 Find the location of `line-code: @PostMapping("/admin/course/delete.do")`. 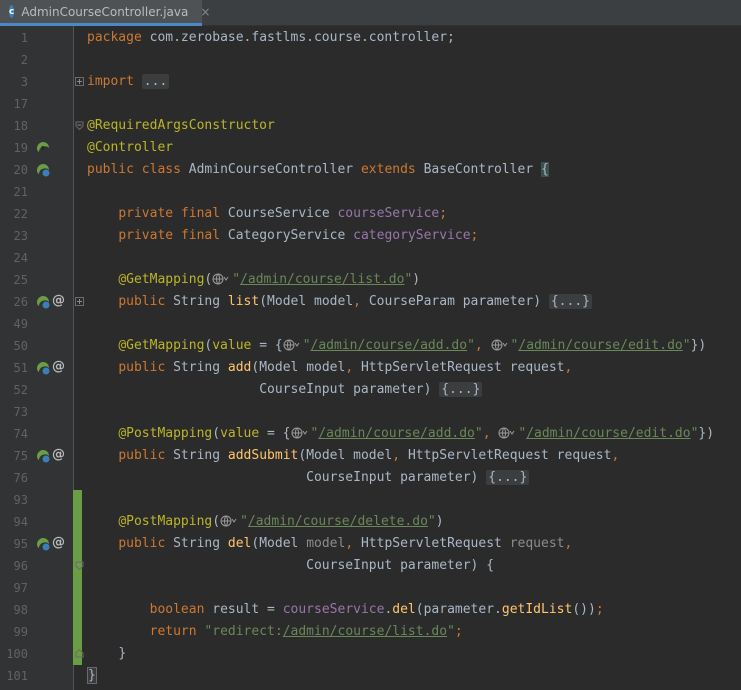

line-code: @PostMapping("/admin/course/delete.do") is located at coordinates (265, 522).